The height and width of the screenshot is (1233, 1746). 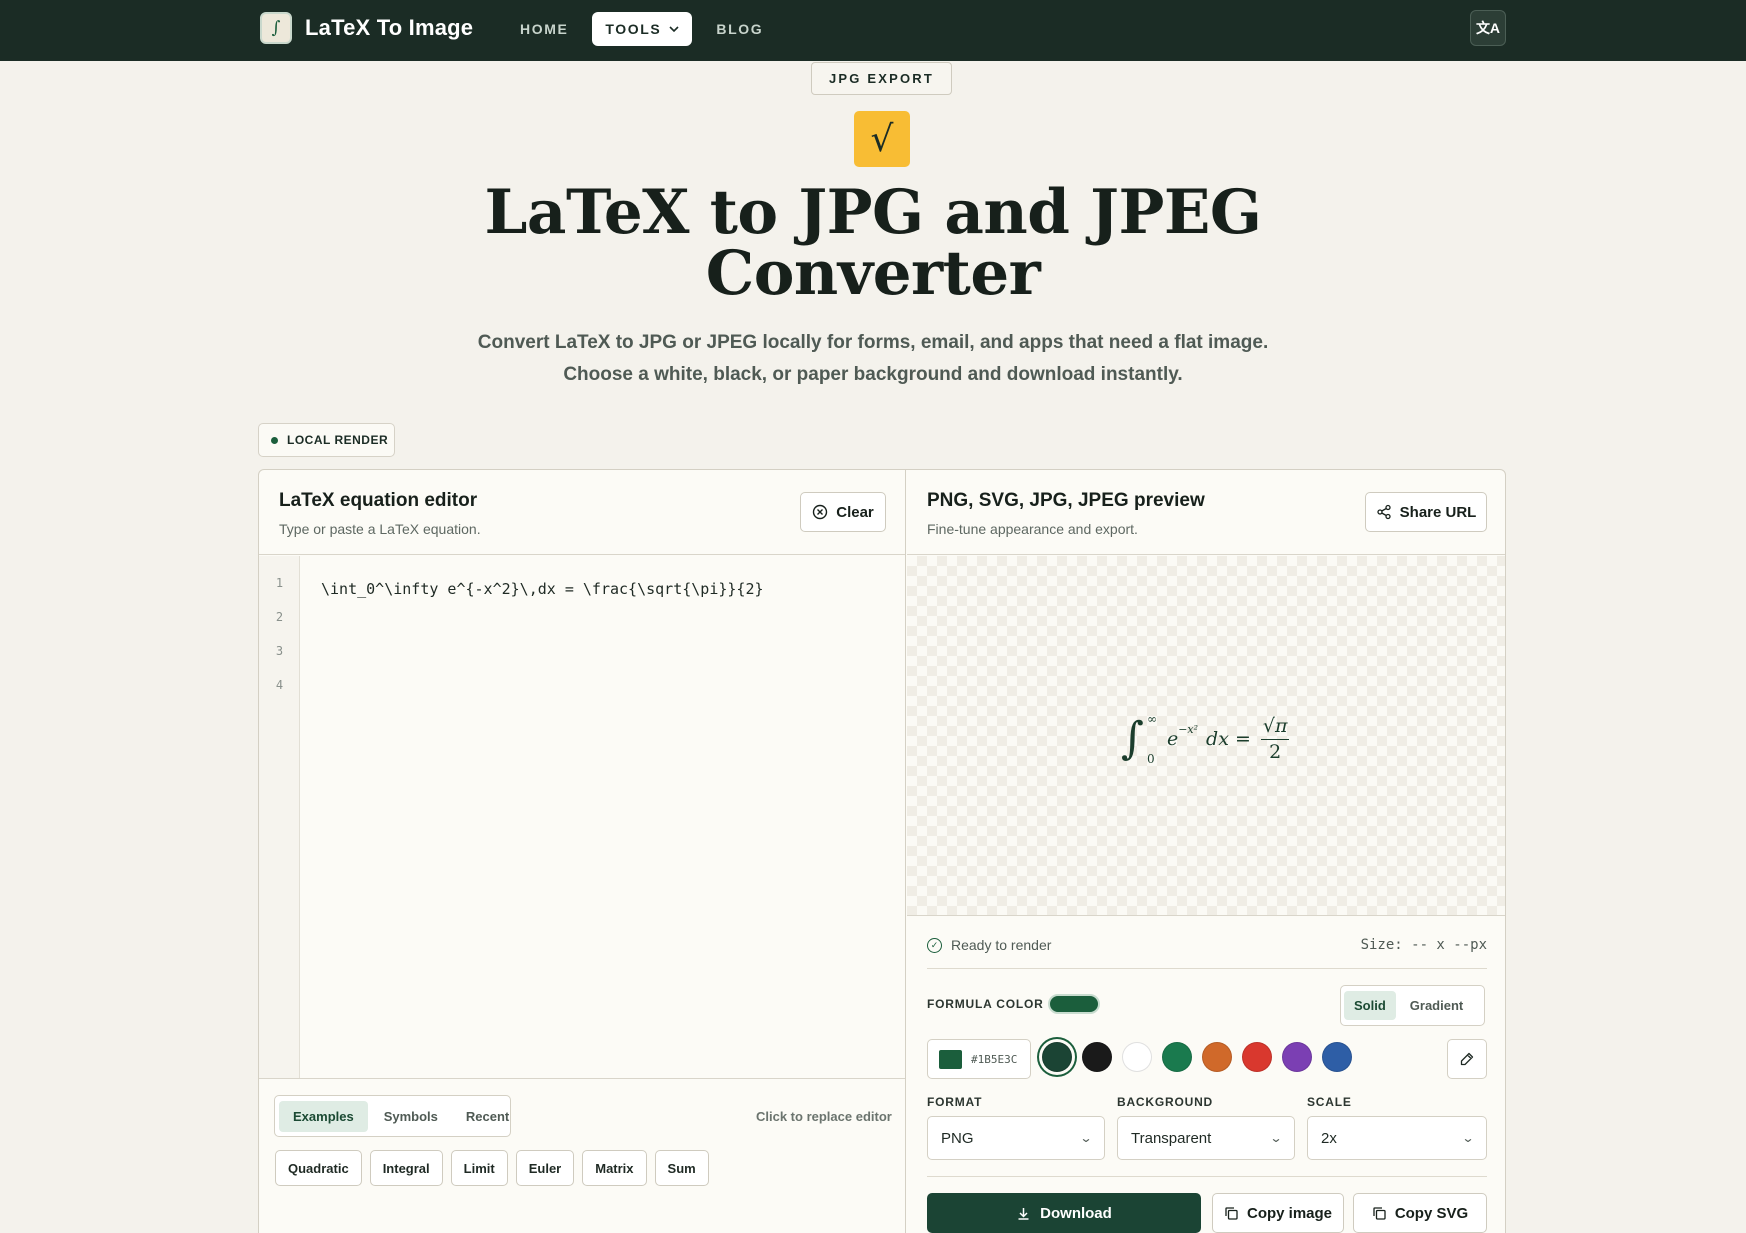 What do you see at coordinates (681, 1168) in the screenshot?
I see `example-sum: Sum` at bounding box center [681, 1168].